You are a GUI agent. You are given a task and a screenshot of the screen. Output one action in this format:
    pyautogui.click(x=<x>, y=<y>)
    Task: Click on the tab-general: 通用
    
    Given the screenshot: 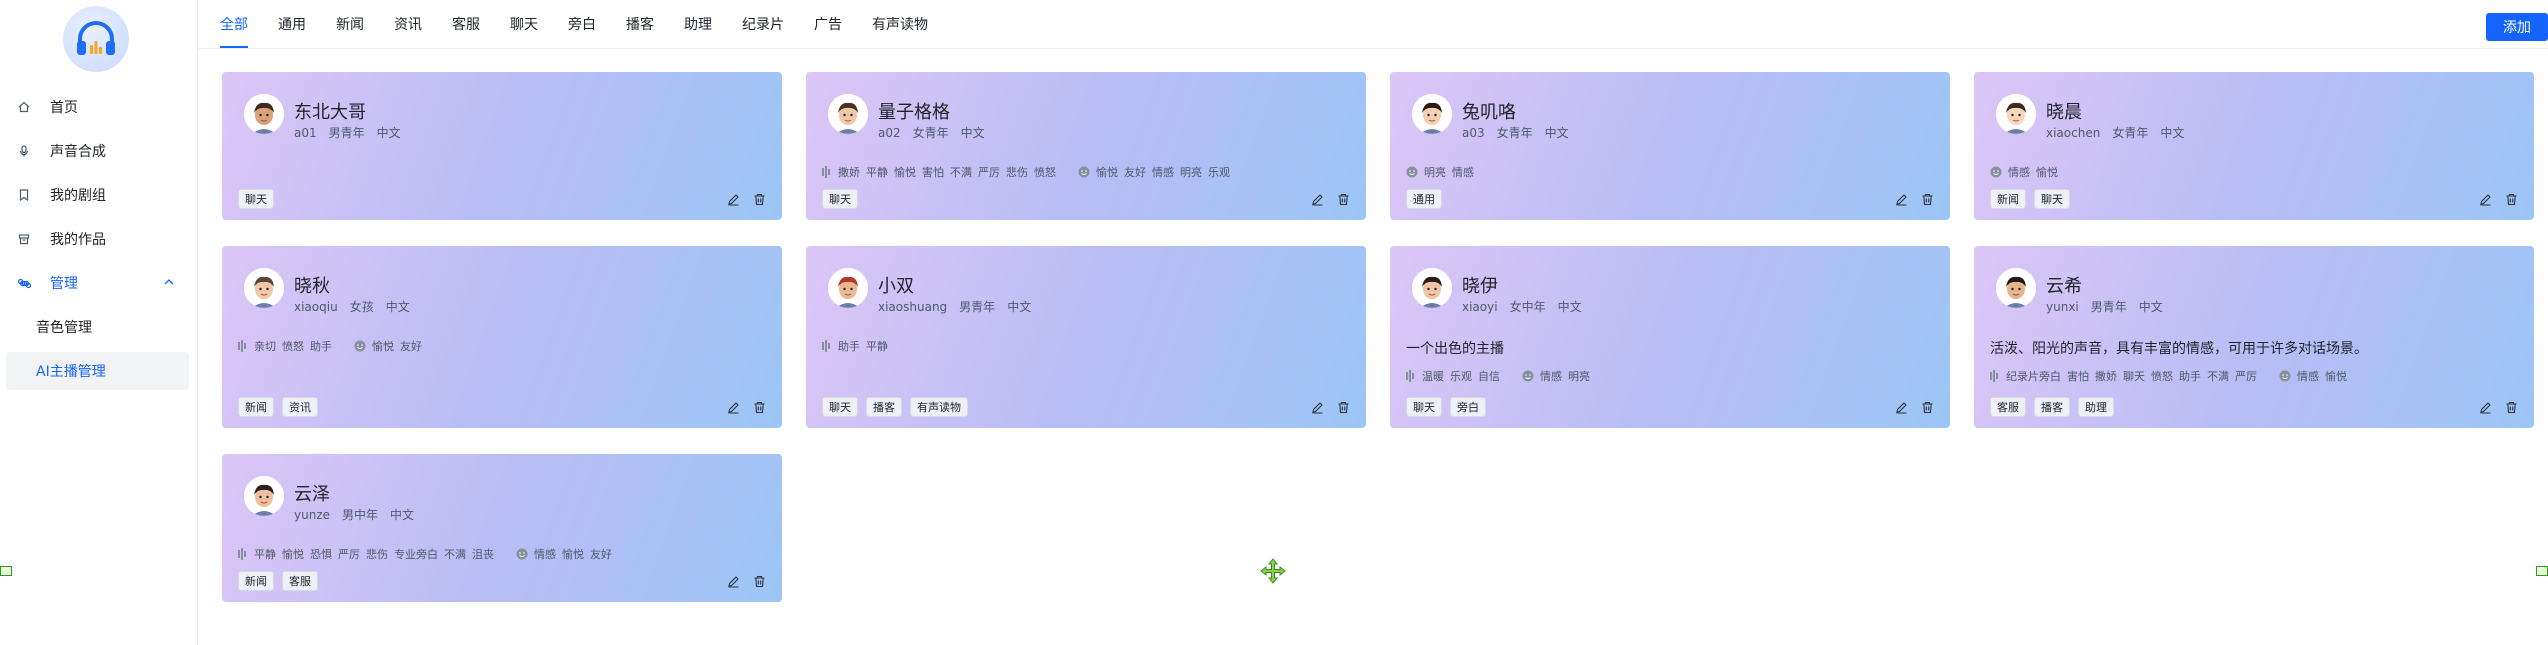 What is the action you would take?
    pyautogui.click(x=292, y=24)
    